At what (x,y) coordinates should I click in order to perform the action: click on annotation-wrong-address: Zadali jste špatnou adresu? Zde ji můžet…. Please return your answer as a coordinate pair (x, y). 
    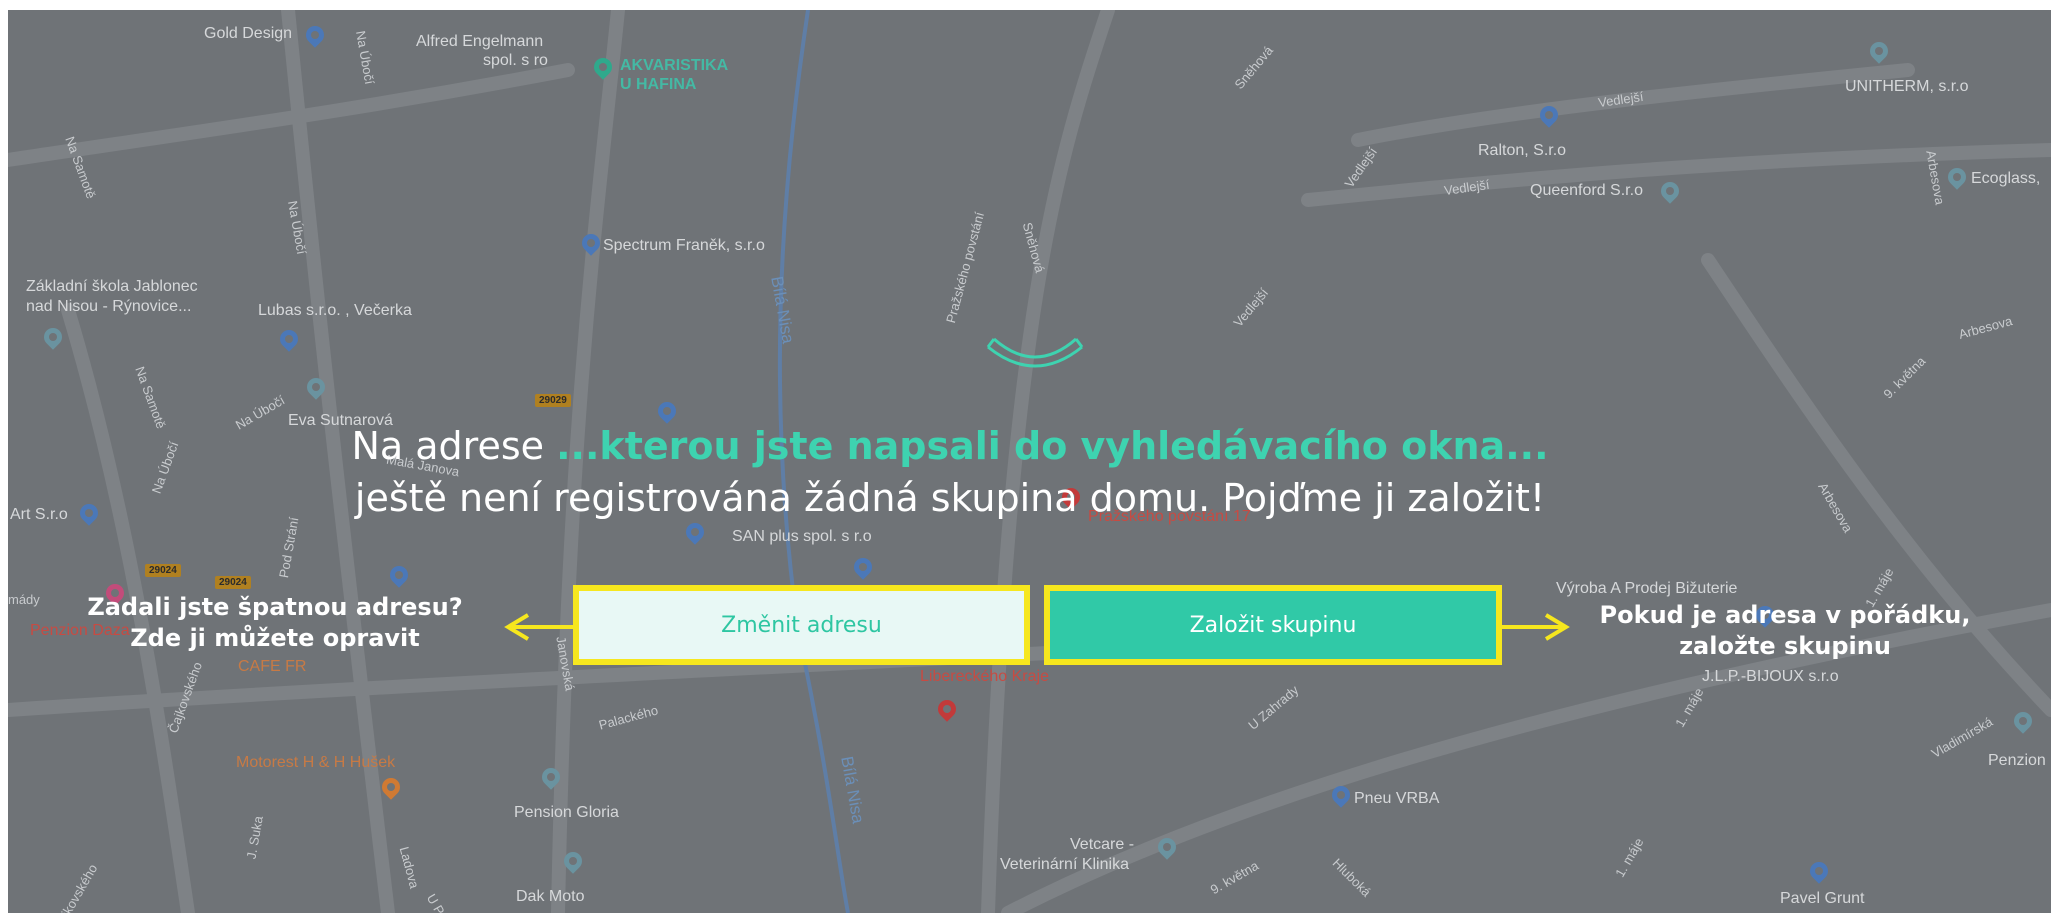
    Looking at the image, I should click on (275, 623).